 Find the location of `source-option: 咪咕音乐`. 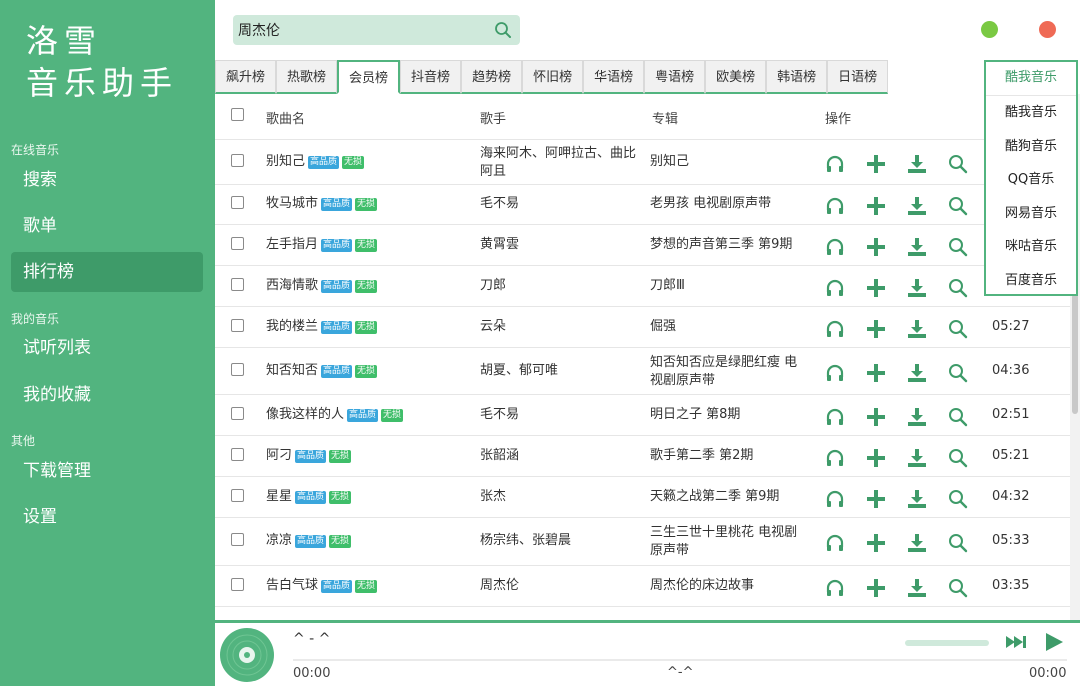

source-option: 咪咕音乐 is located at coordinates (1031, 247).